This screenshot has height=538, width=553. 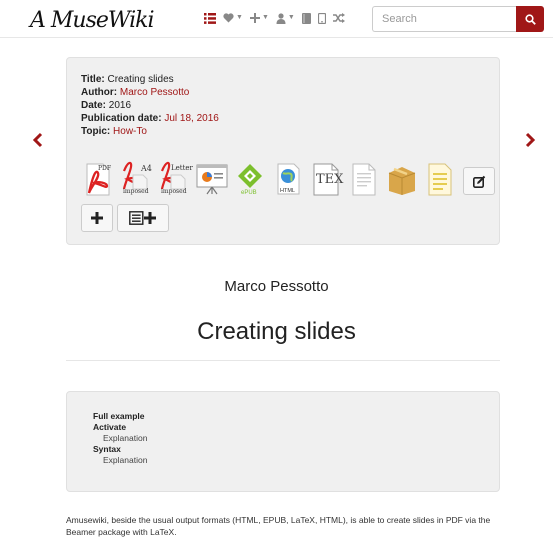 I want to click on action-buttons, so click(x=125, y=218).